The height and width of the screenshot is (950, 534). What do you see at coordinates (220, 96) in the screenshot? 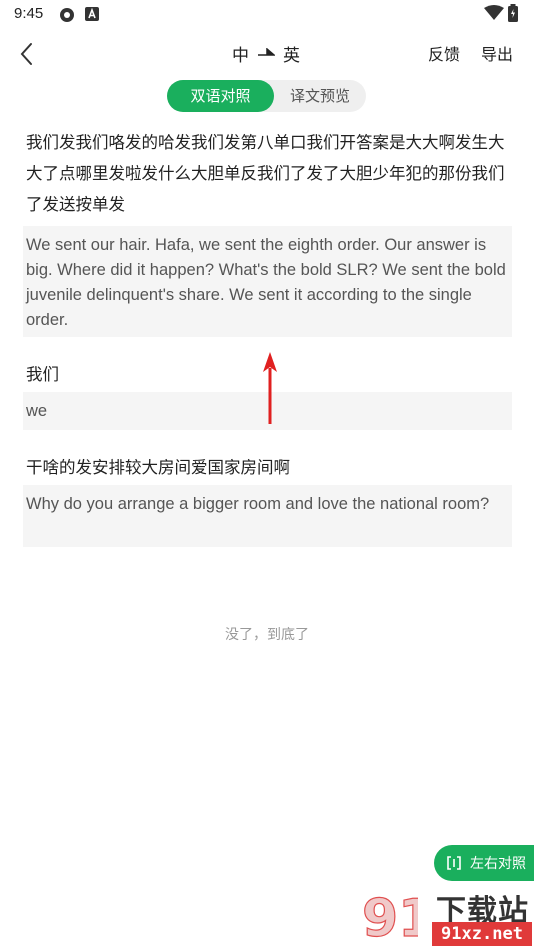
I see `tab-bilingual: 双语对照` at bounding box center [220, 96].